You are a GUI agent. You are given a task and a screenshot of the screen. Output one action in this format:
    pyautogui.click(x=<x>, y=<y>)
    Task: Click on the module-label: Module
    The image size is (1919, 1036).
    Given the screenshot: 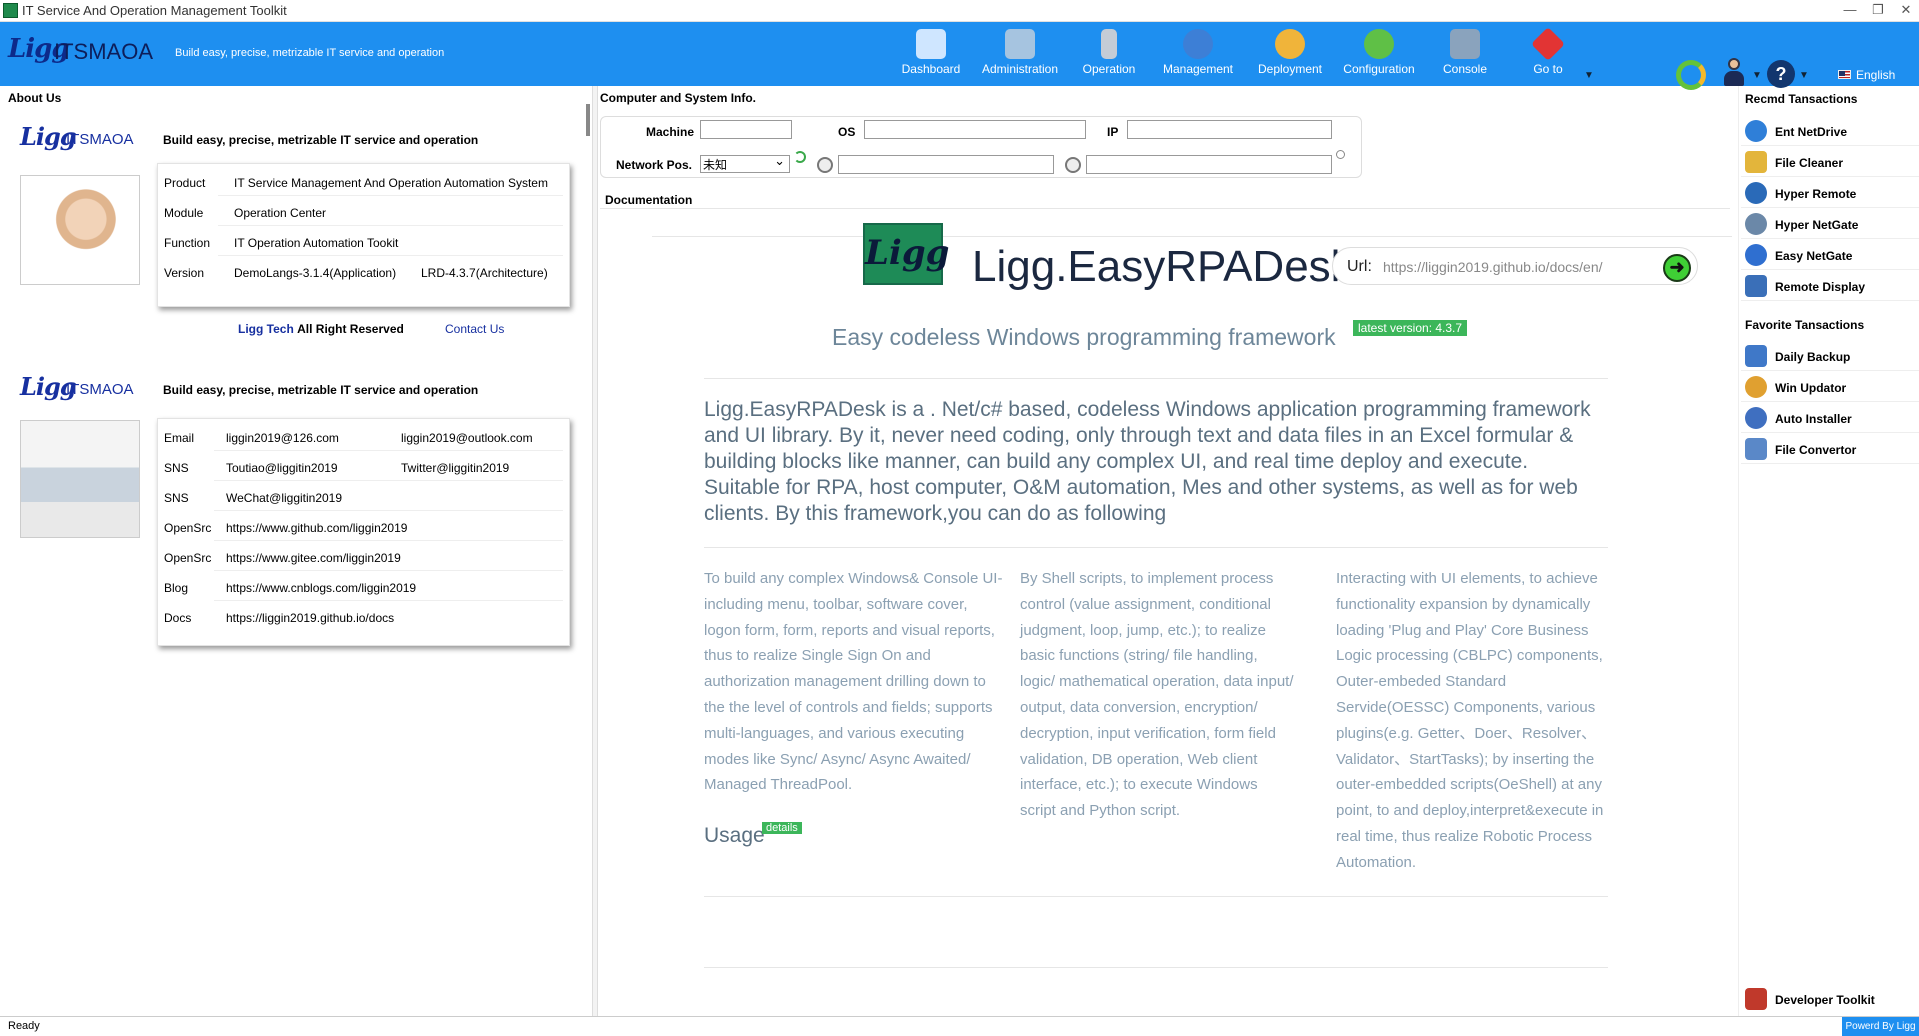 What is the action you would take?
    pyautogui.click(x=184, y=213)
    